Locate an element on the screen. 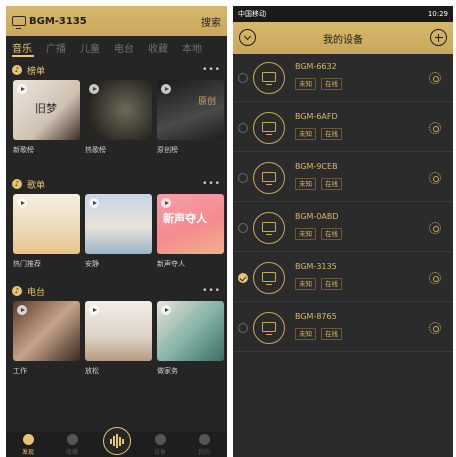 This screenshot has height=457, width=456. playlist-caption: 工作 is located at coordinates (20, 371).